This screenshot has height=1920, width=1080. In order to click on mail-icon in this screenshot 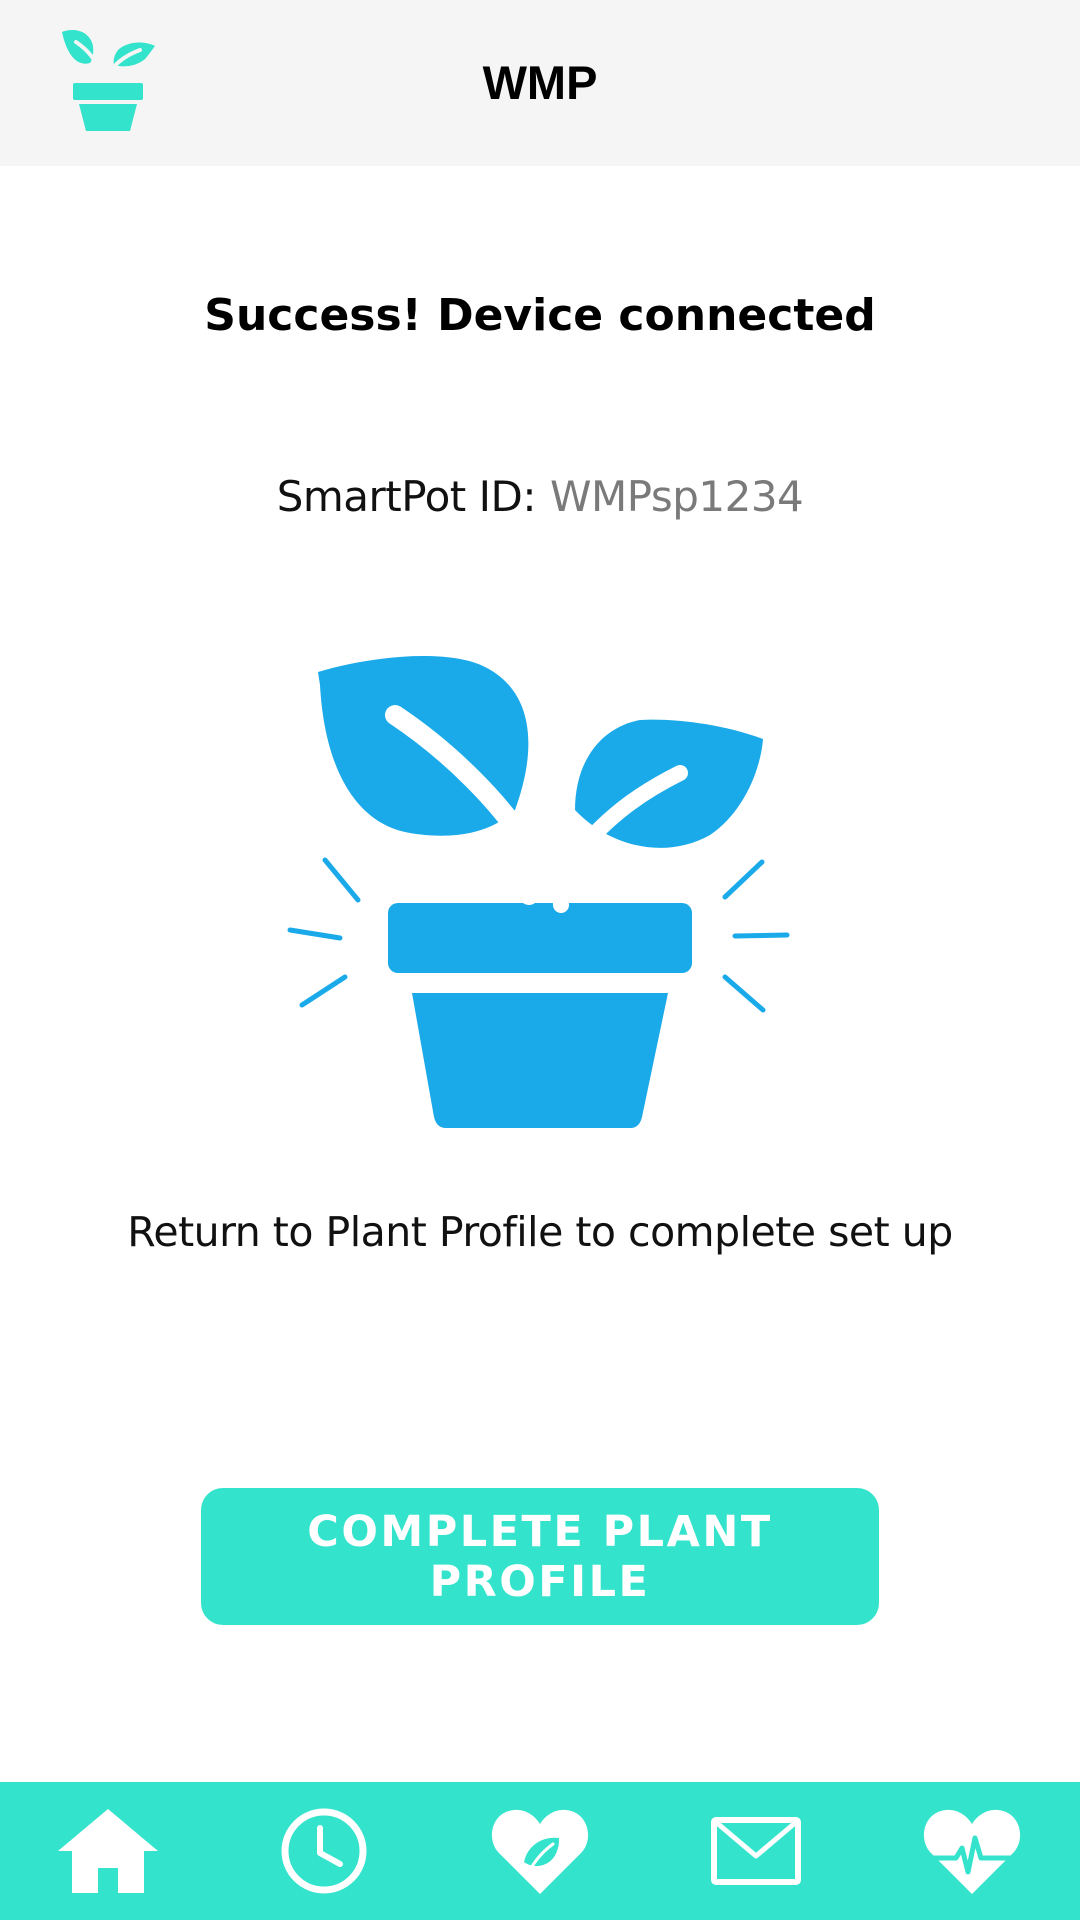, I will do `click(756, 1851)`.